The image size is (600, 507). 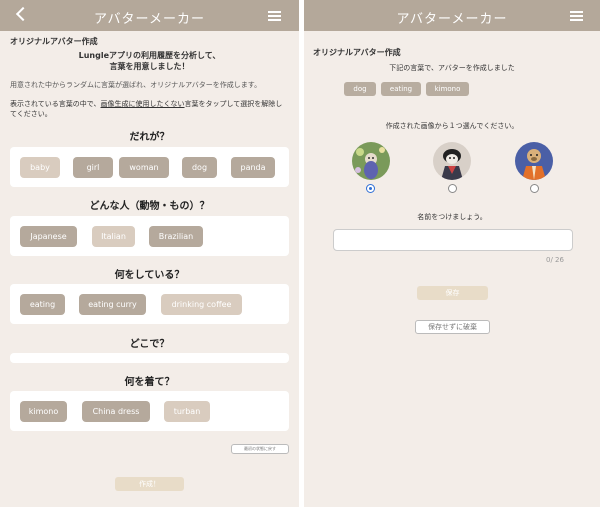 I want to click on word-chip: girl, so click(x=93, y=167).